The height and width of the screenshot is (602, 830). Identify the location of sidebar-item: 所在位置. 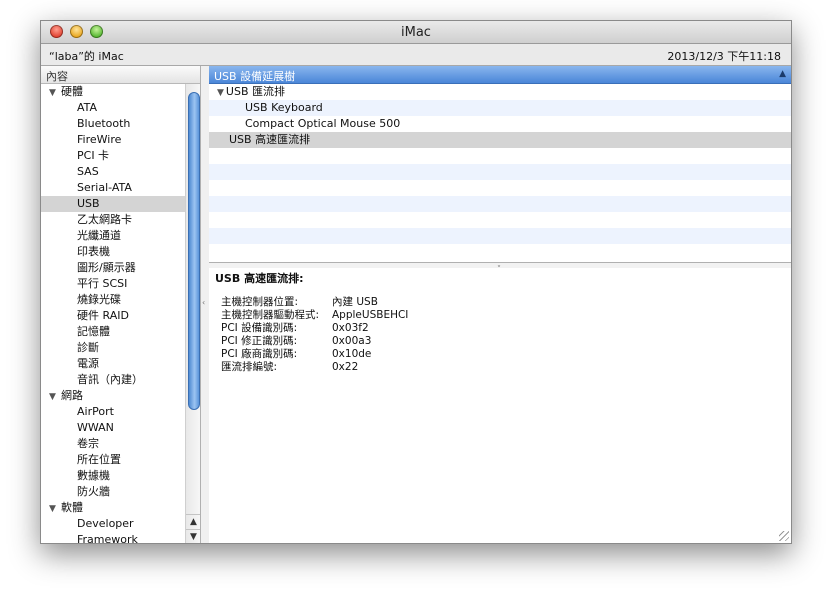
(113, 460).